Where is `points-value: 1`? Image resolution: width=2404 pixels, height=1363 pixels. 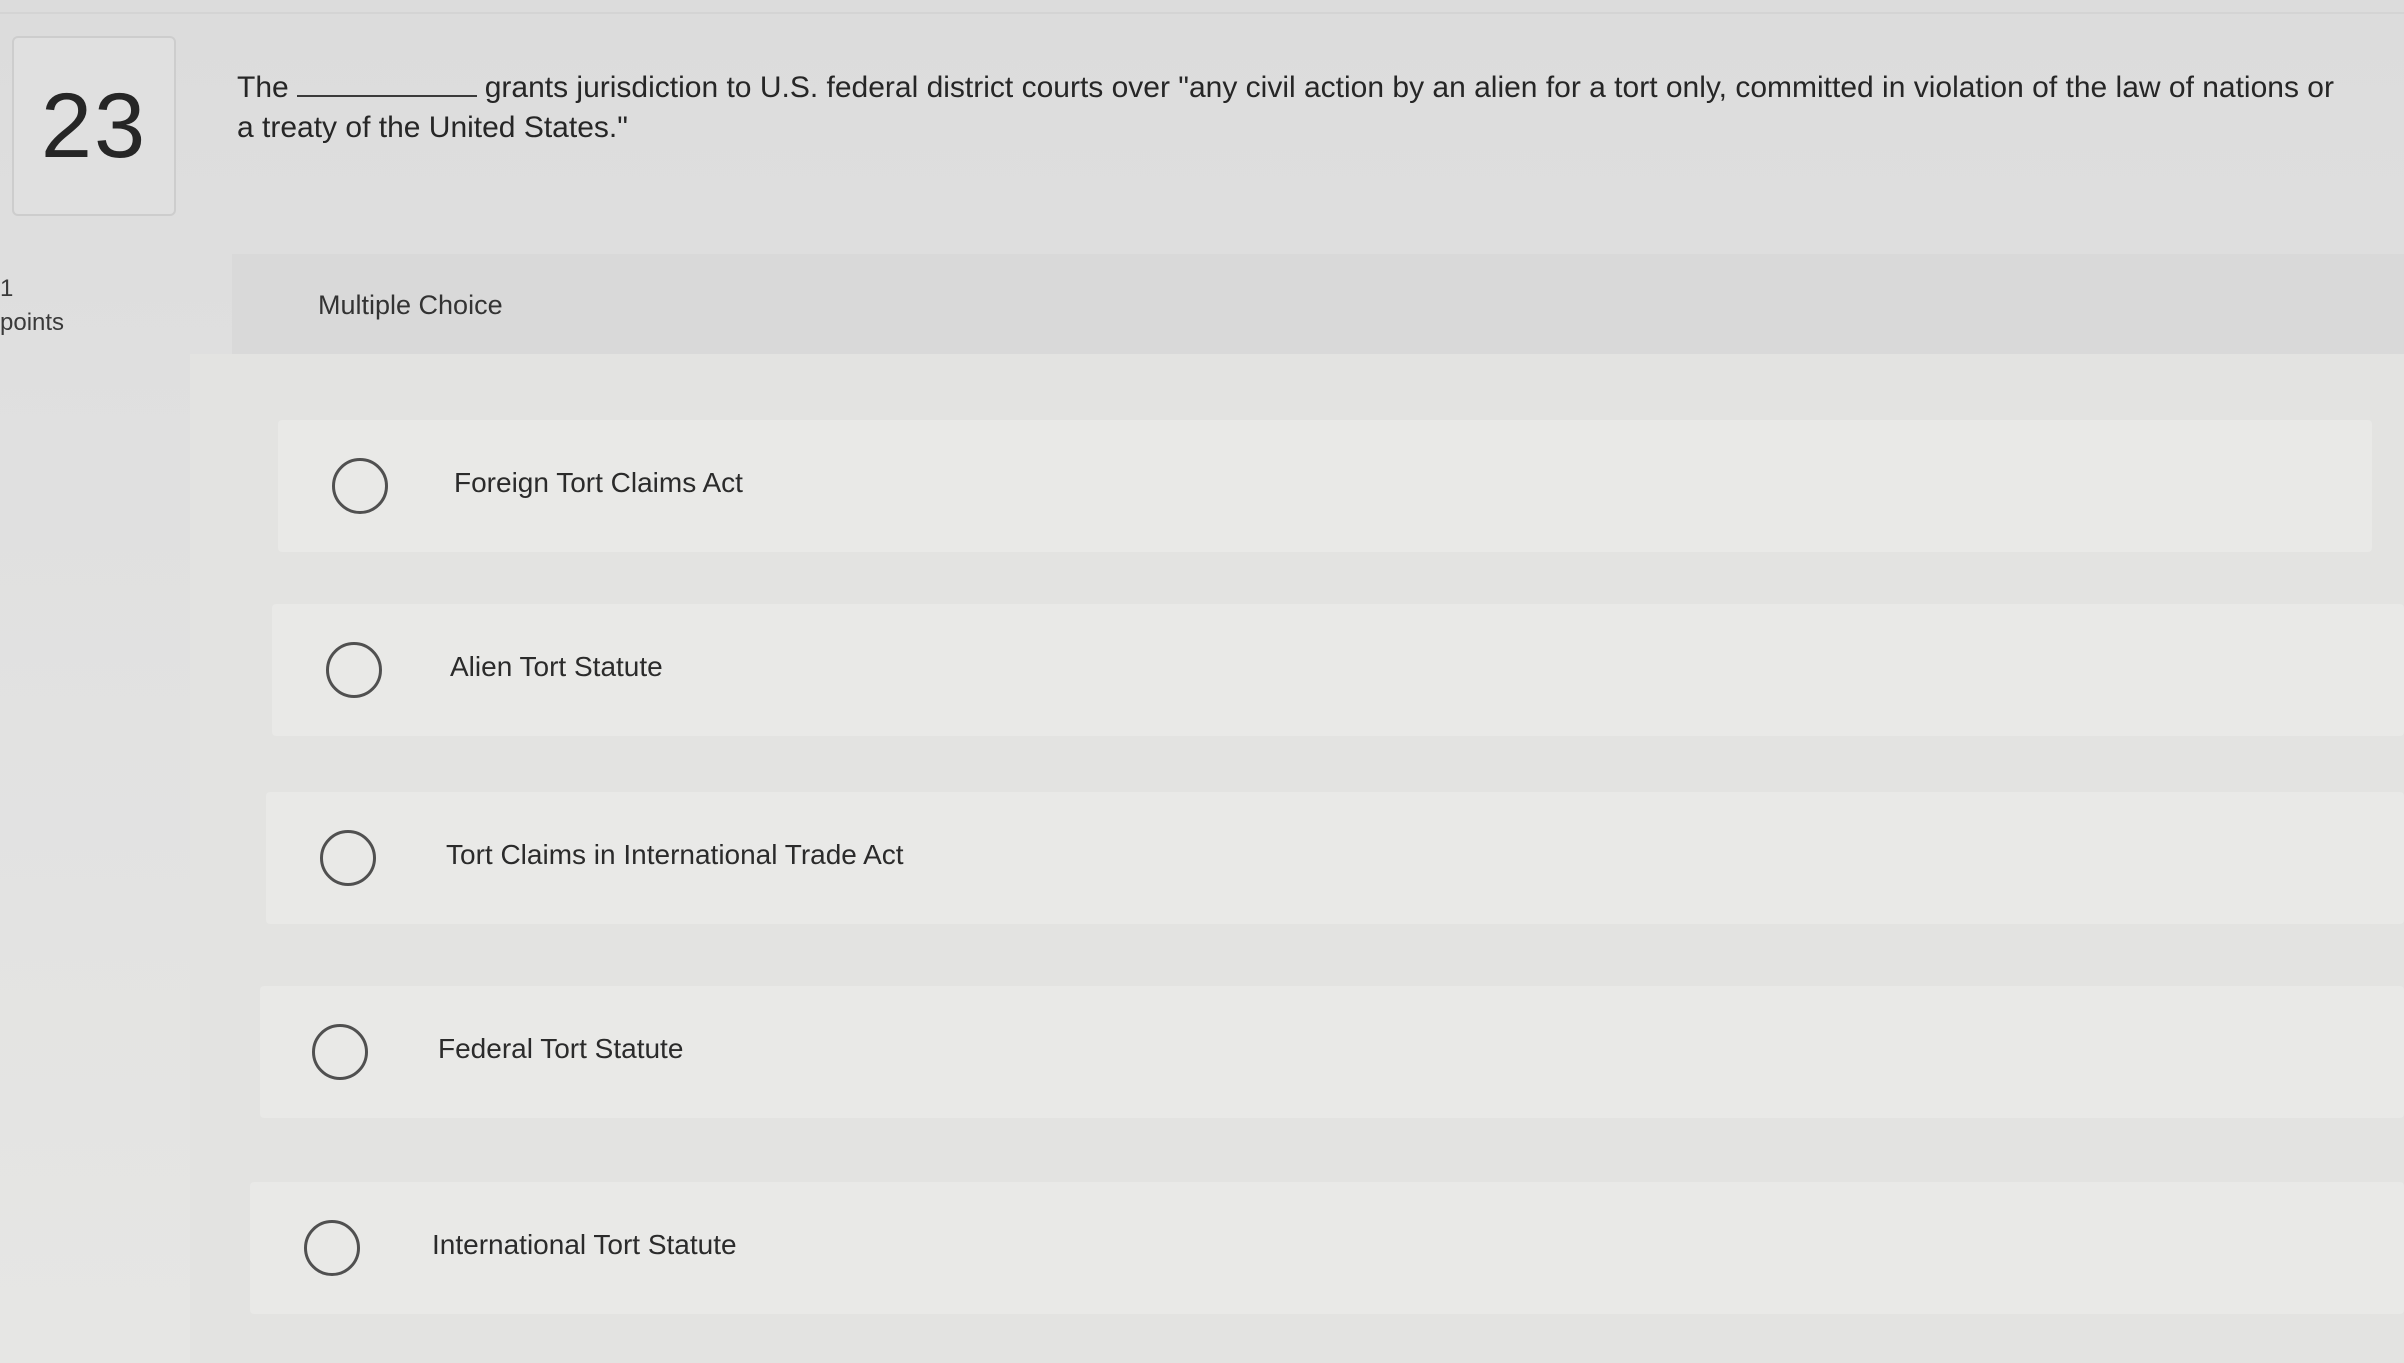
points-value: 1 is located at coordinates (7, 288).